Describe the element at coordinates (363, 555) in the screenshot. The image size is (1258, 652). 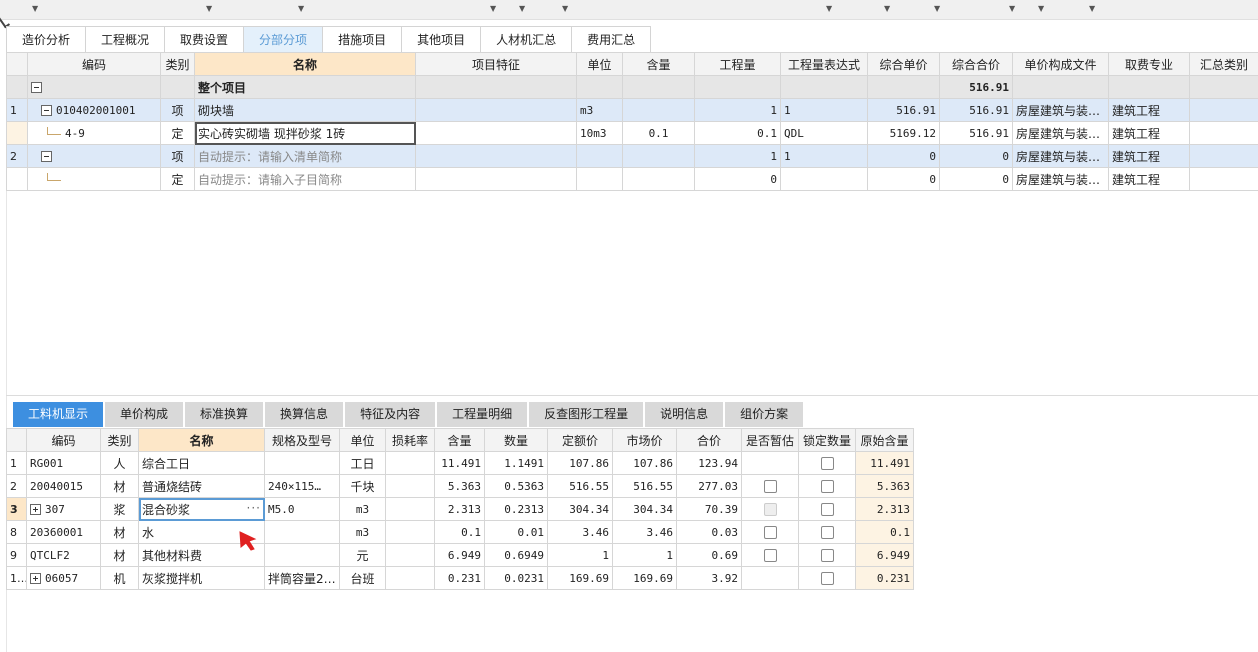
I see `unit-cell: 元` at that location.